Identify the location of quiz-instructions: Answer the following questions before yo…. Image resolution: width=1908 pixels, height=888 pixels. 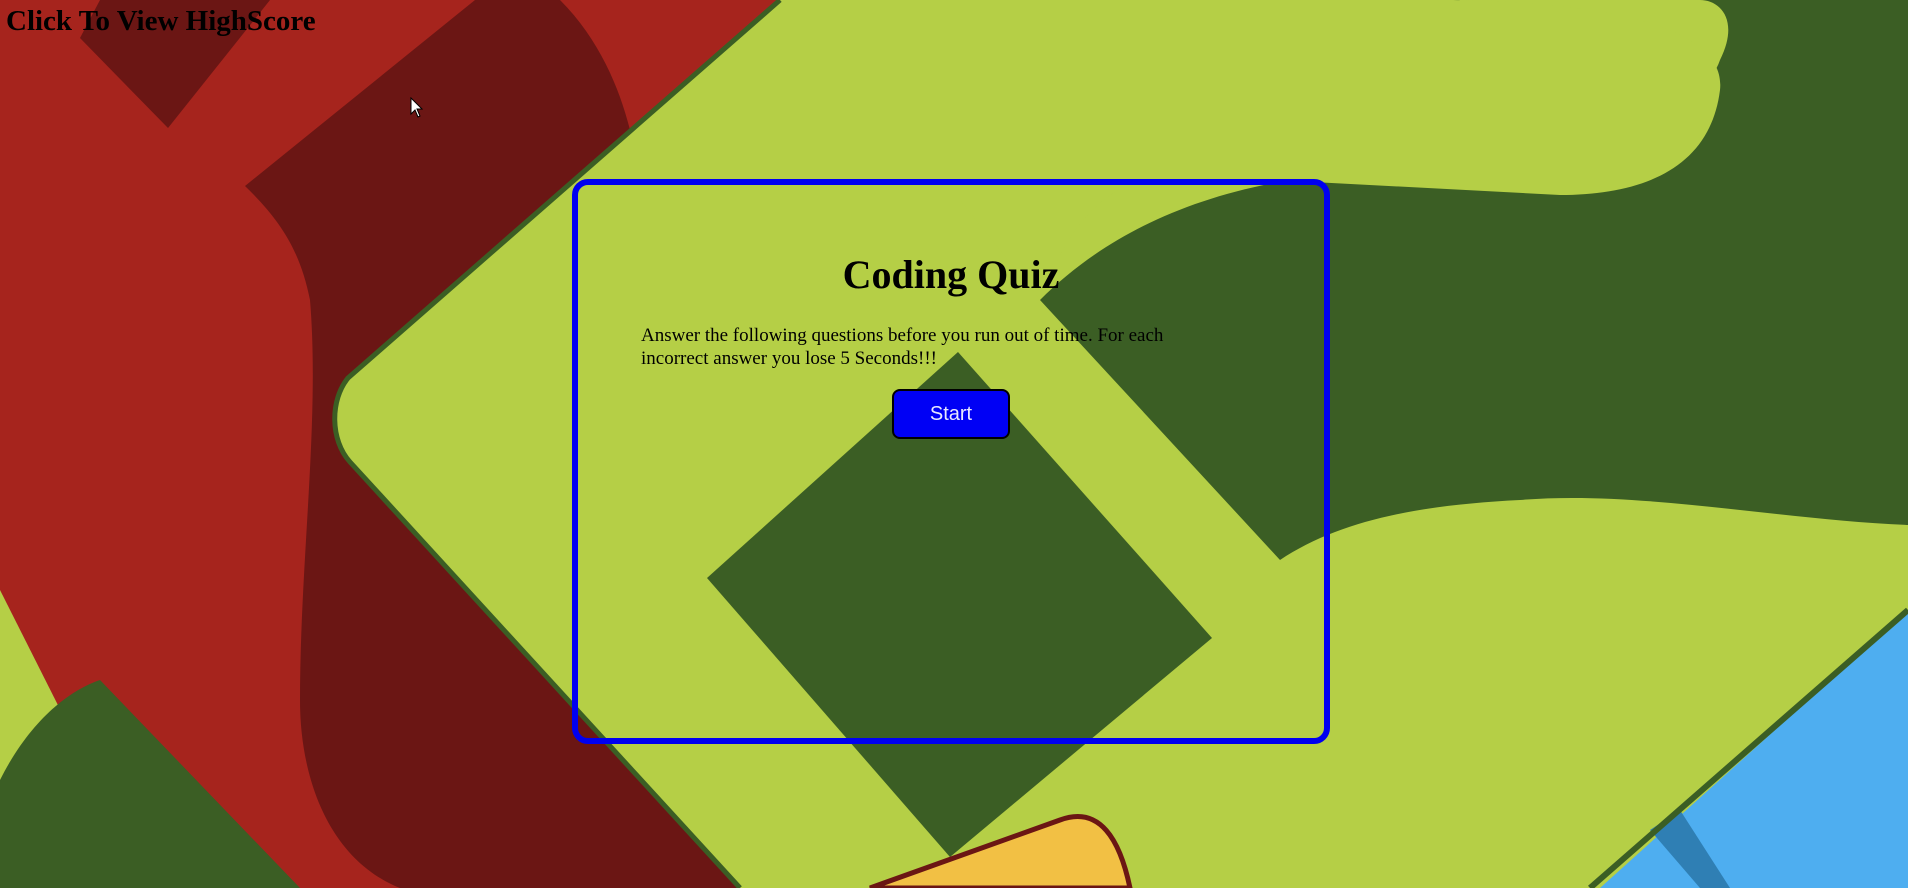
(902, 347).